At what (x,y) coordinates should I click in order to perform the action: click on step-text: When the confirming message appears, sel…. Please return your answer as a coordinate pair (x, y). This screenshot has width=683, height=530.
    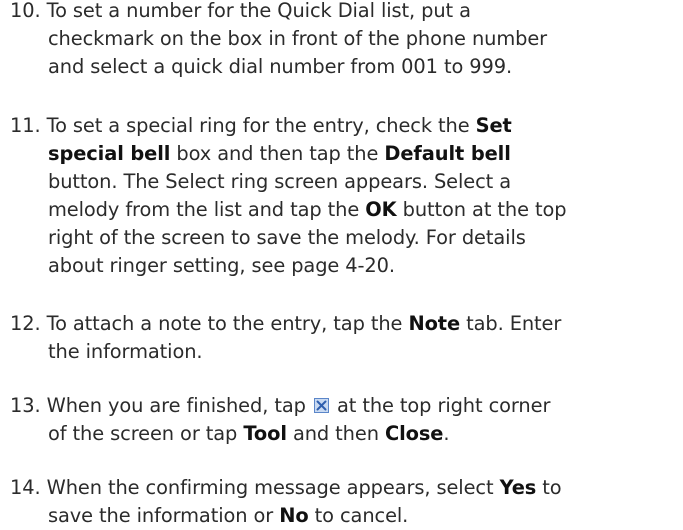
    Looking at the image, I should click on (273, 487).